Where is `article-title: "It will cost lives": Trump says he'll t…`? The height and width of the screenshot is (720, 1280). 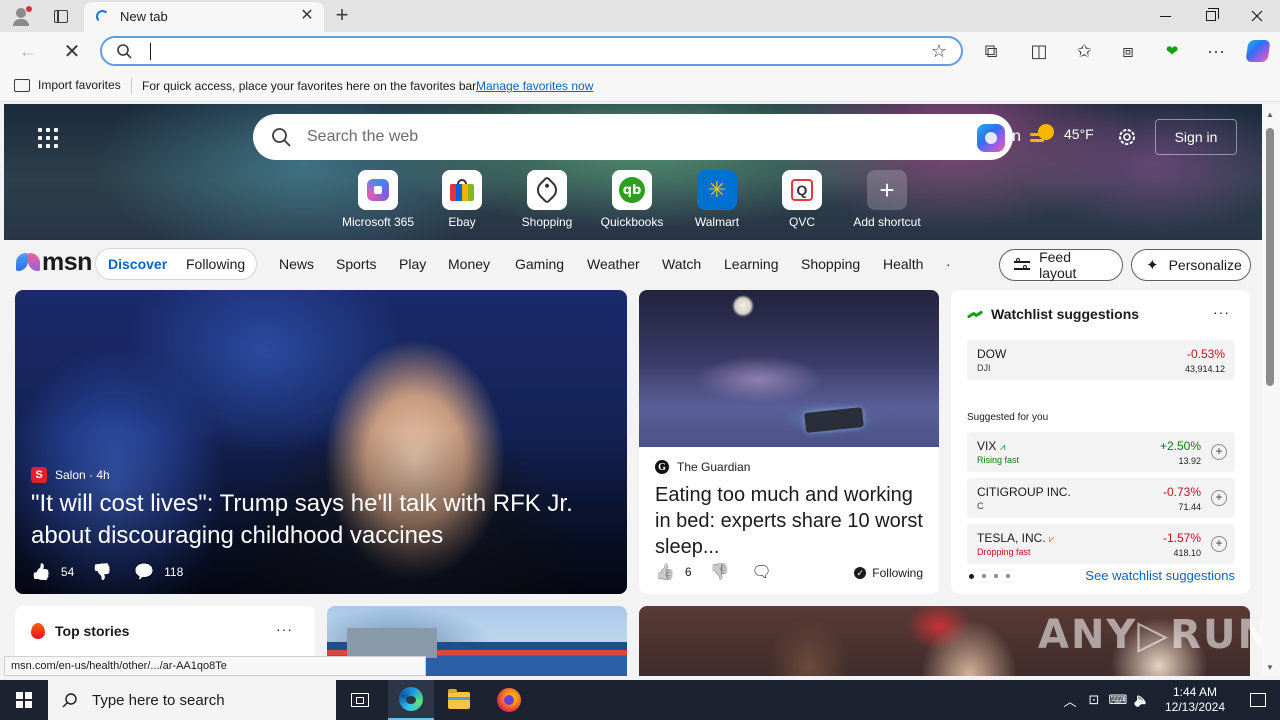
article-title: "It will cost lives": Trump says he'll t… is located at coordinates (321, 520).